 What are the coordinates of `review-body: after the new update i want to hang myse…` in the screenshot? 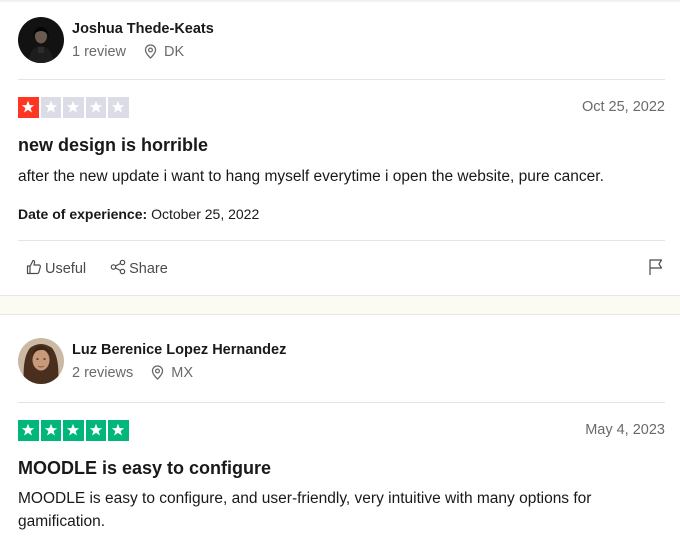 It's located at (311, 176).